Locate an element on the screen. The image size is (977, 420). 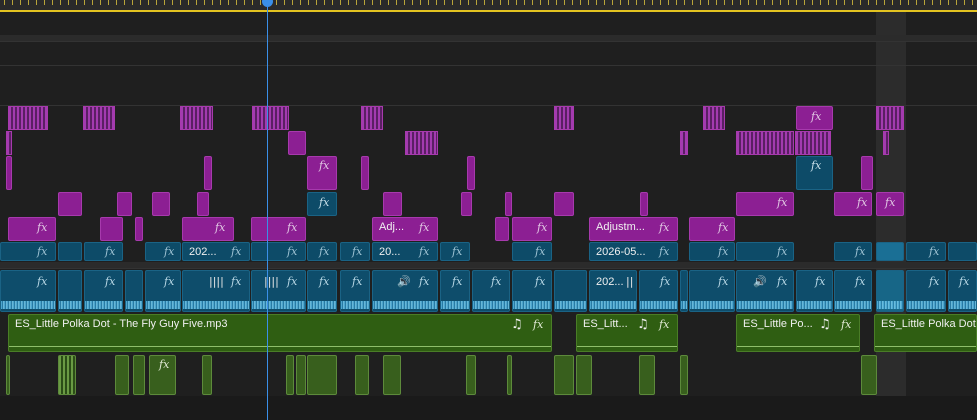
music-clip: ES_Little Po... ♫ fx is located at coordinates (798, 333).